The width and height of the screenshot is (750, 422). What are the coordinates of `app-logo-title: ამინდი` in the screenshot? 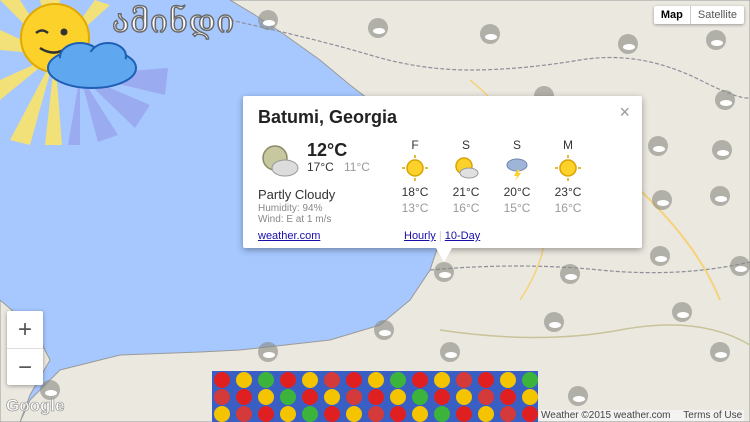 It's located at (173, 21).